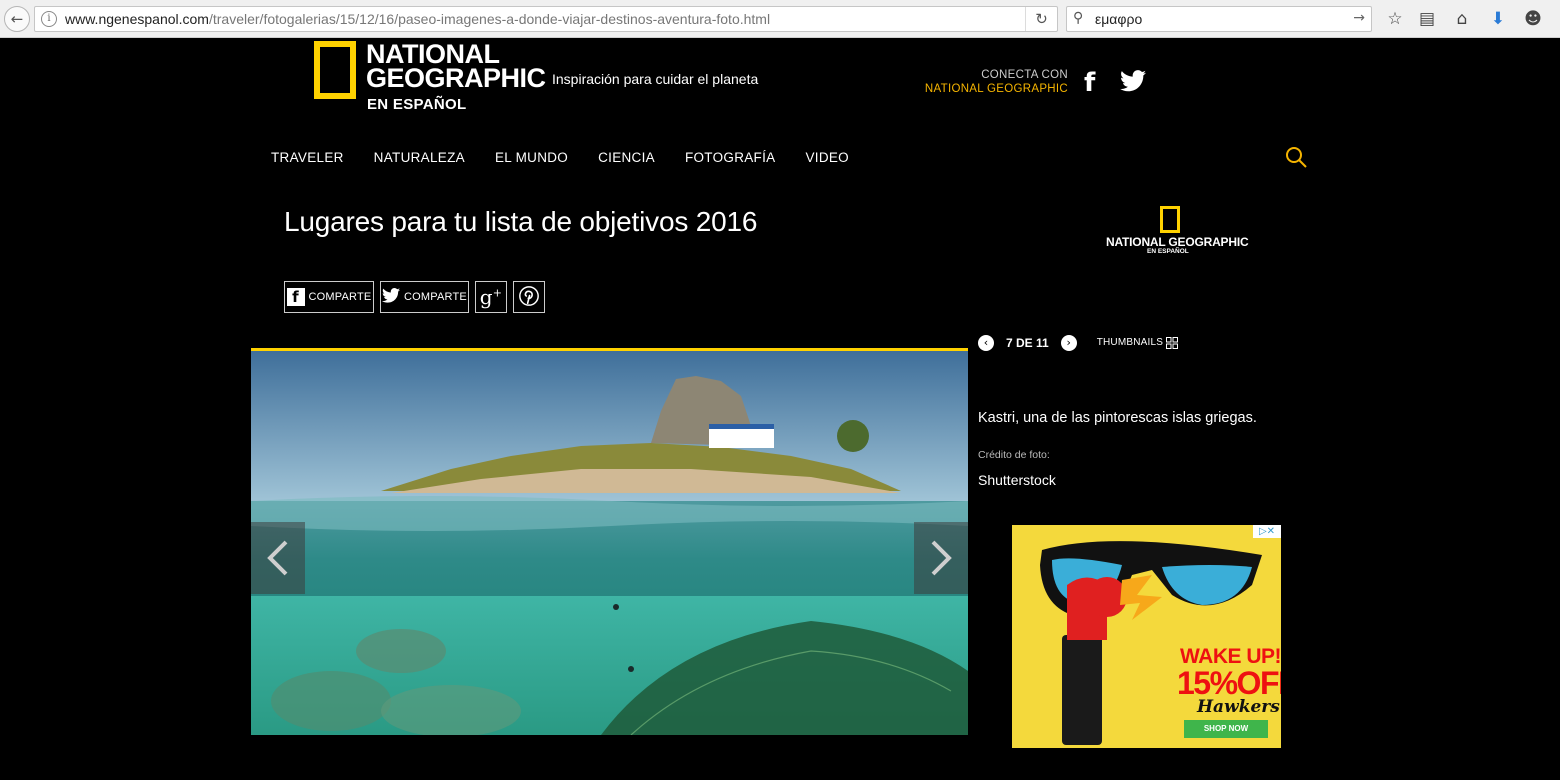  What do you see at coordinates (730, 157) in the screenshot?
I see `nav-item-fotografia: FOTOGRAFÍA` at bounding box center [730, 157].